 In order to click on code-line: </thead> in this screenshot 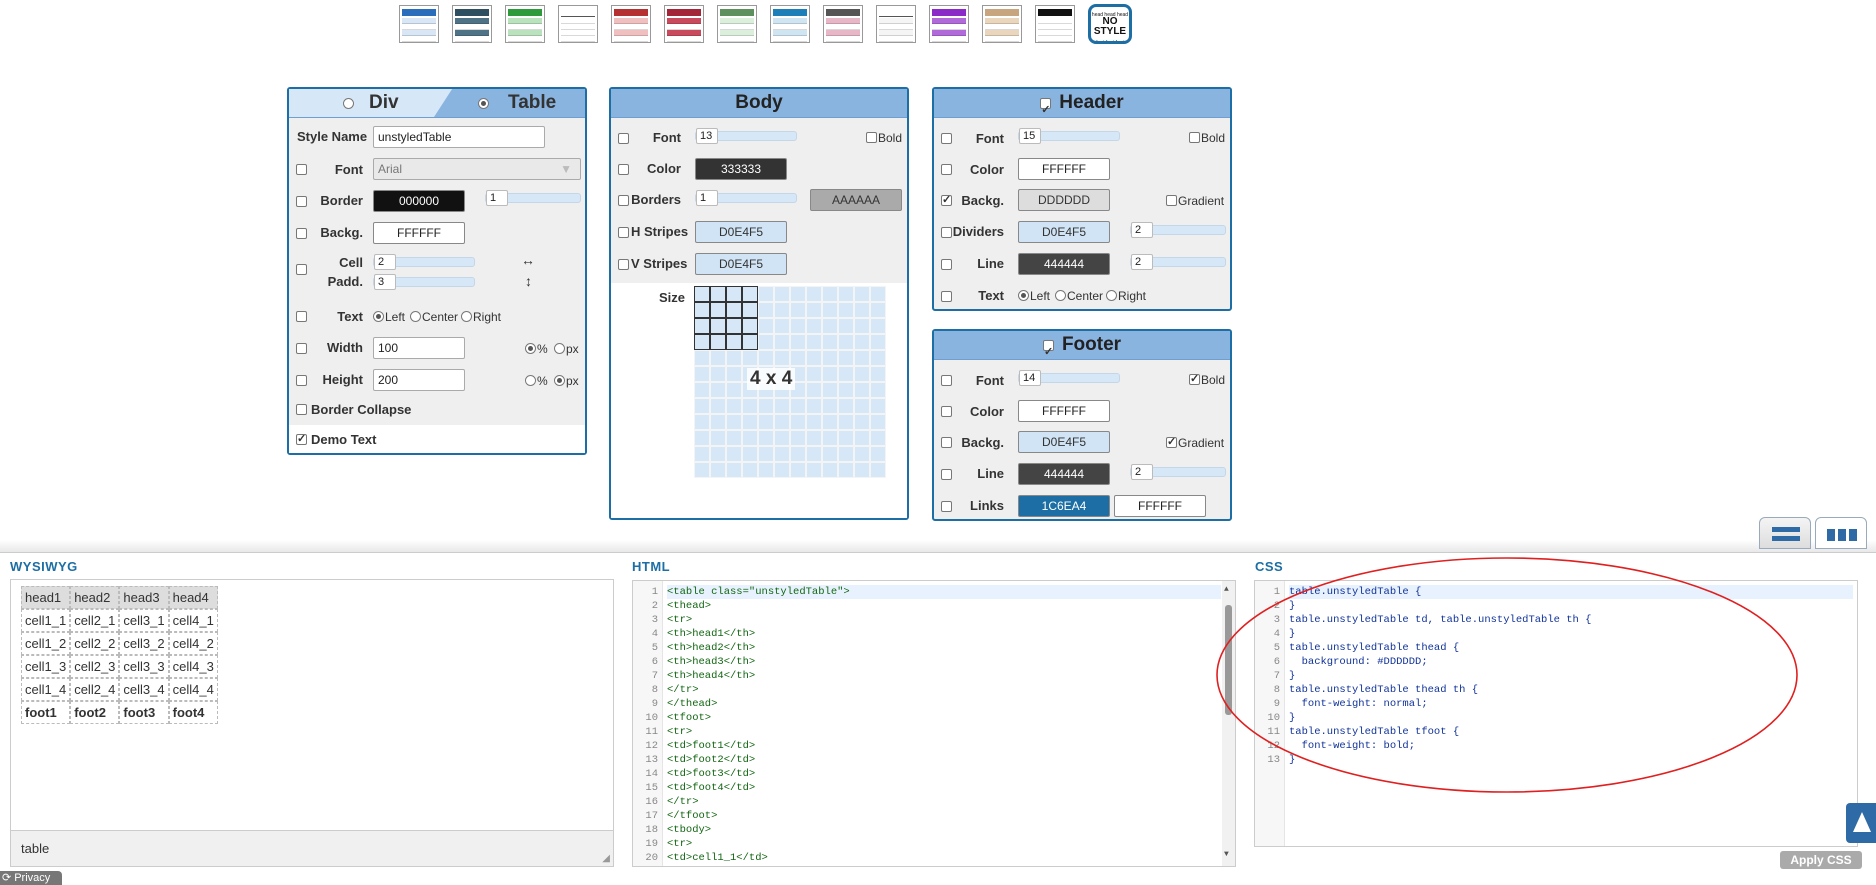, I will do `click(944, 704)`.